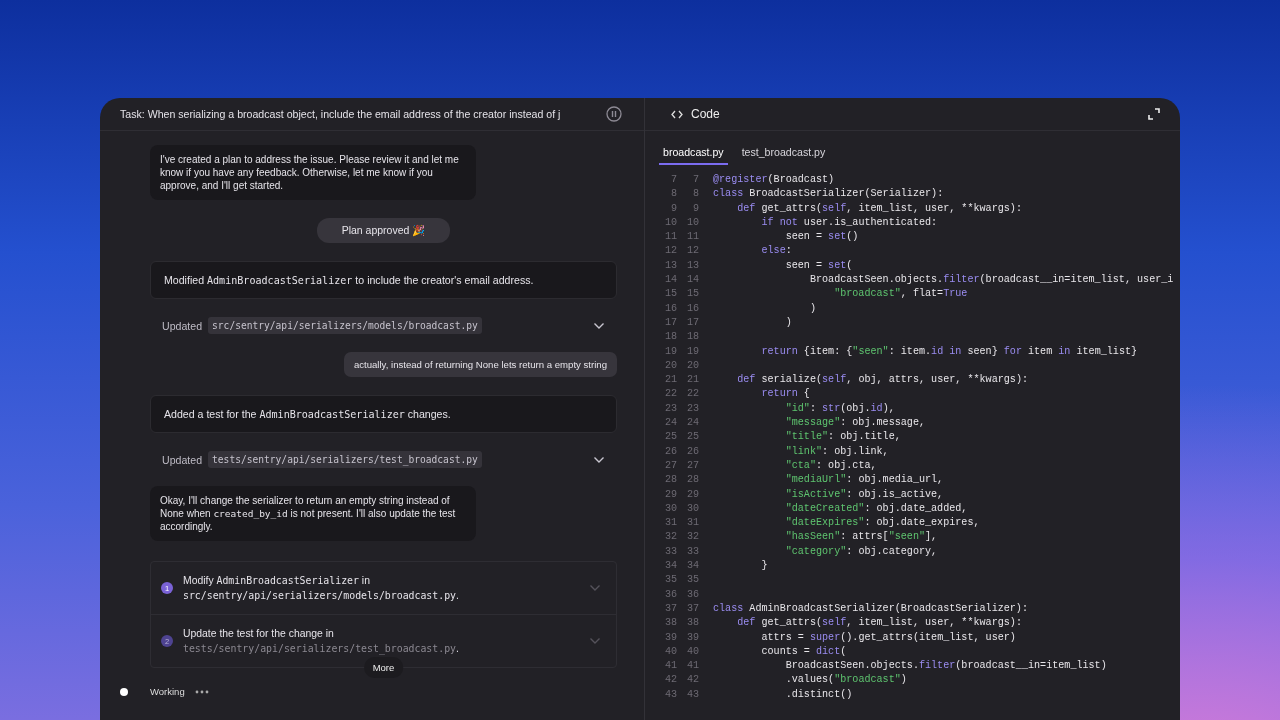 The image size is (1280, 720). What do you see at coordinates (828, 194) in the screenshot?
I see `code-line: class BroadcastSerializer(Serializer):` at bounding box center [828, 194].